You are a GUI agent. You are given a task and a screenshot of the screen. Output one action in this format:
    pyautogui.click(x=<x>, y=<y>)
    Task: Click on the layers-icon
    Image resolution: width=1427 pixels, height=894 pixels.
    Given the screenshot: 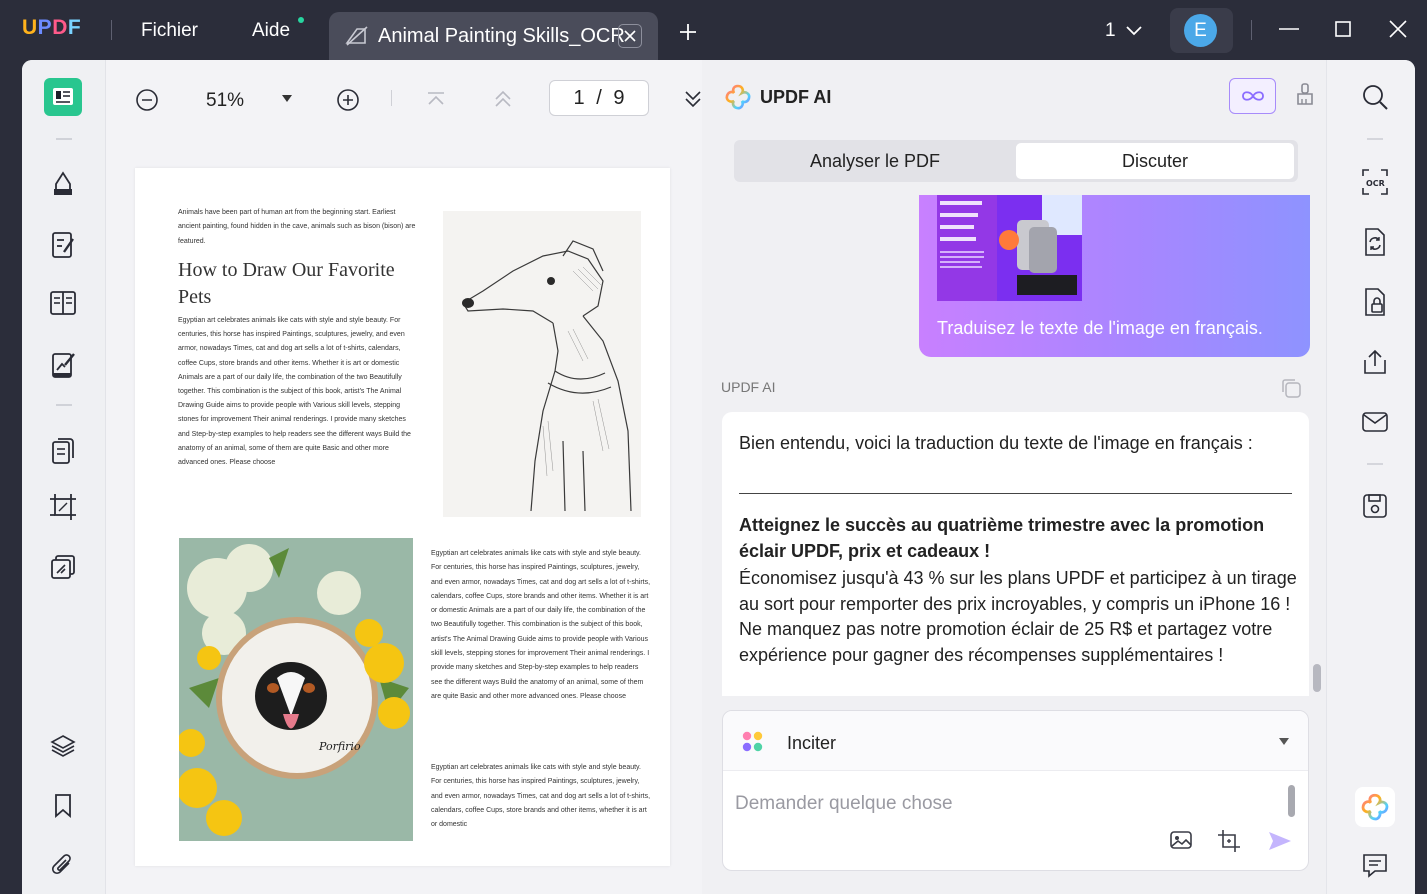 What is the action you would take?
    pyautogui.click(x=63, y=746)
    